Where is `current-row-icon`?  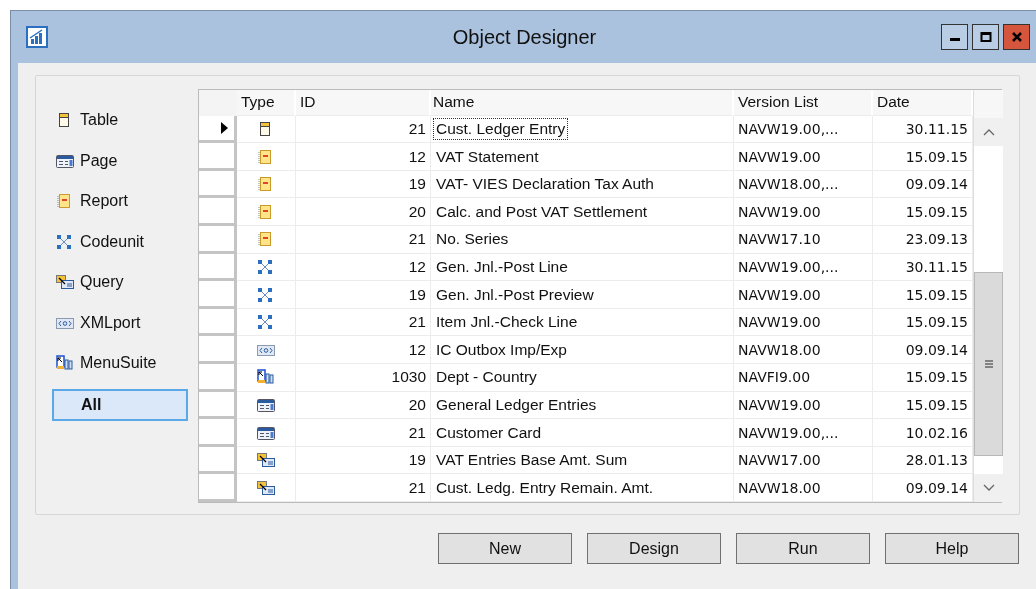
current-row-icon is located at coordinates (224, 128).